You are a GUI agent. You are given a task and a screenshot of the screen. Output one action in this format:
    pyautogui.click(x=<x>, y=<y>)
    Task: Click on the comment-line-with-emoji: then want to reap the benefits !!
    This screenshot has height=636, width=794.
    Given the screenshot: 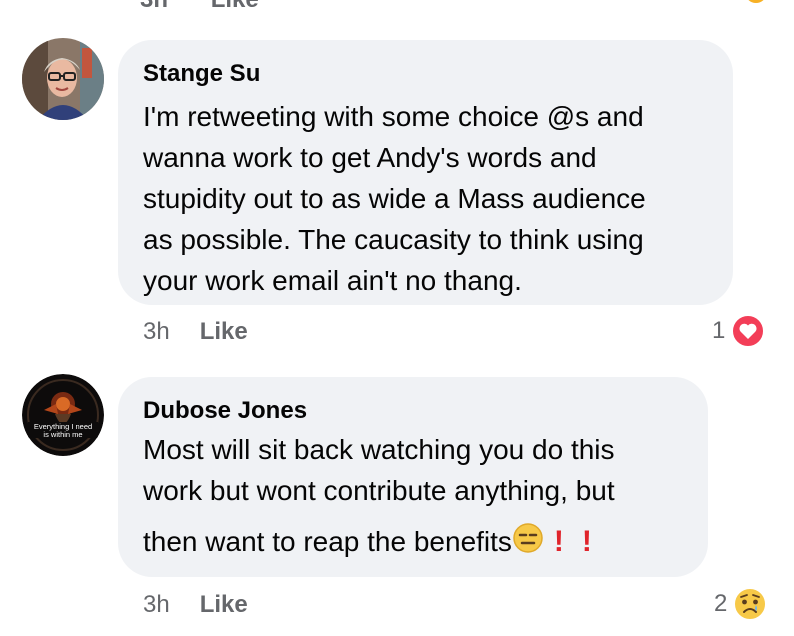 What is the action you would take?
    pyautogui.click(x=423, y=541)
    